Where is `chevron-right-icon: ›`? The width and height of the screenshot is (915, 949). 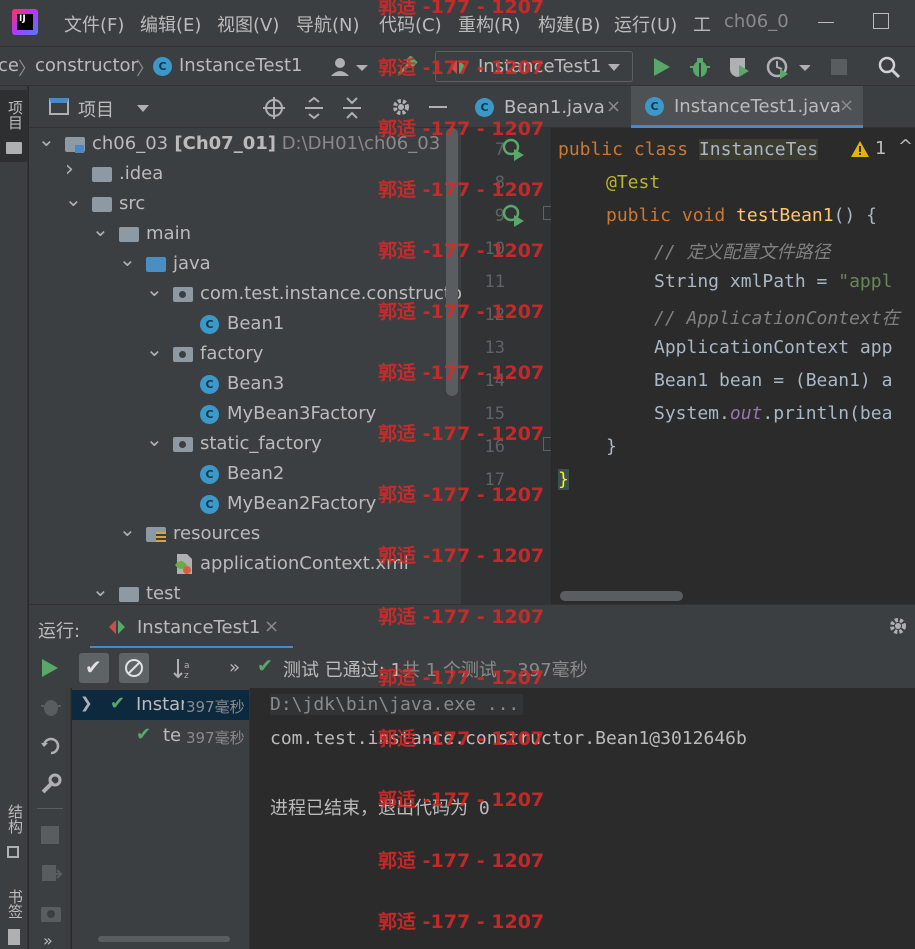 chevron-right-icon: › is located at coordinates (69, 169).